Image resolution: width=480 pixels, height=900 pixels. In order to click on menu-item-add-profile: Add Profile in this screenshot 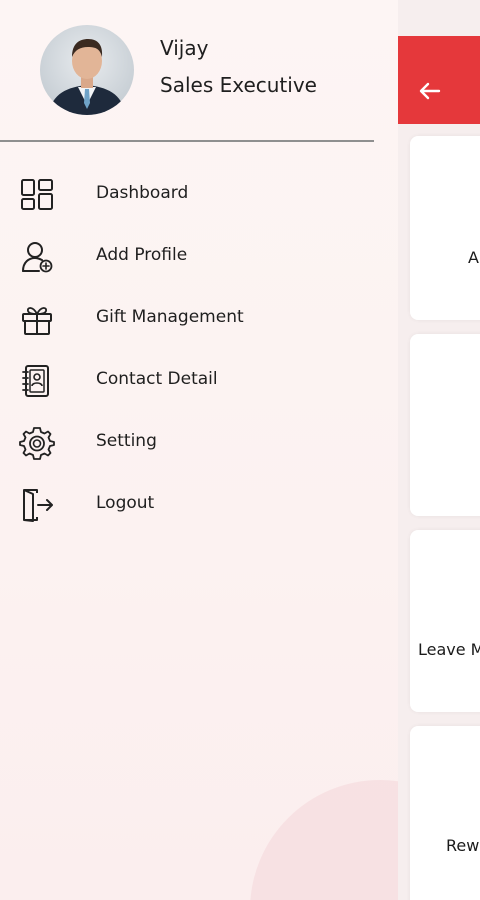, I will do `click(199, 254)`.